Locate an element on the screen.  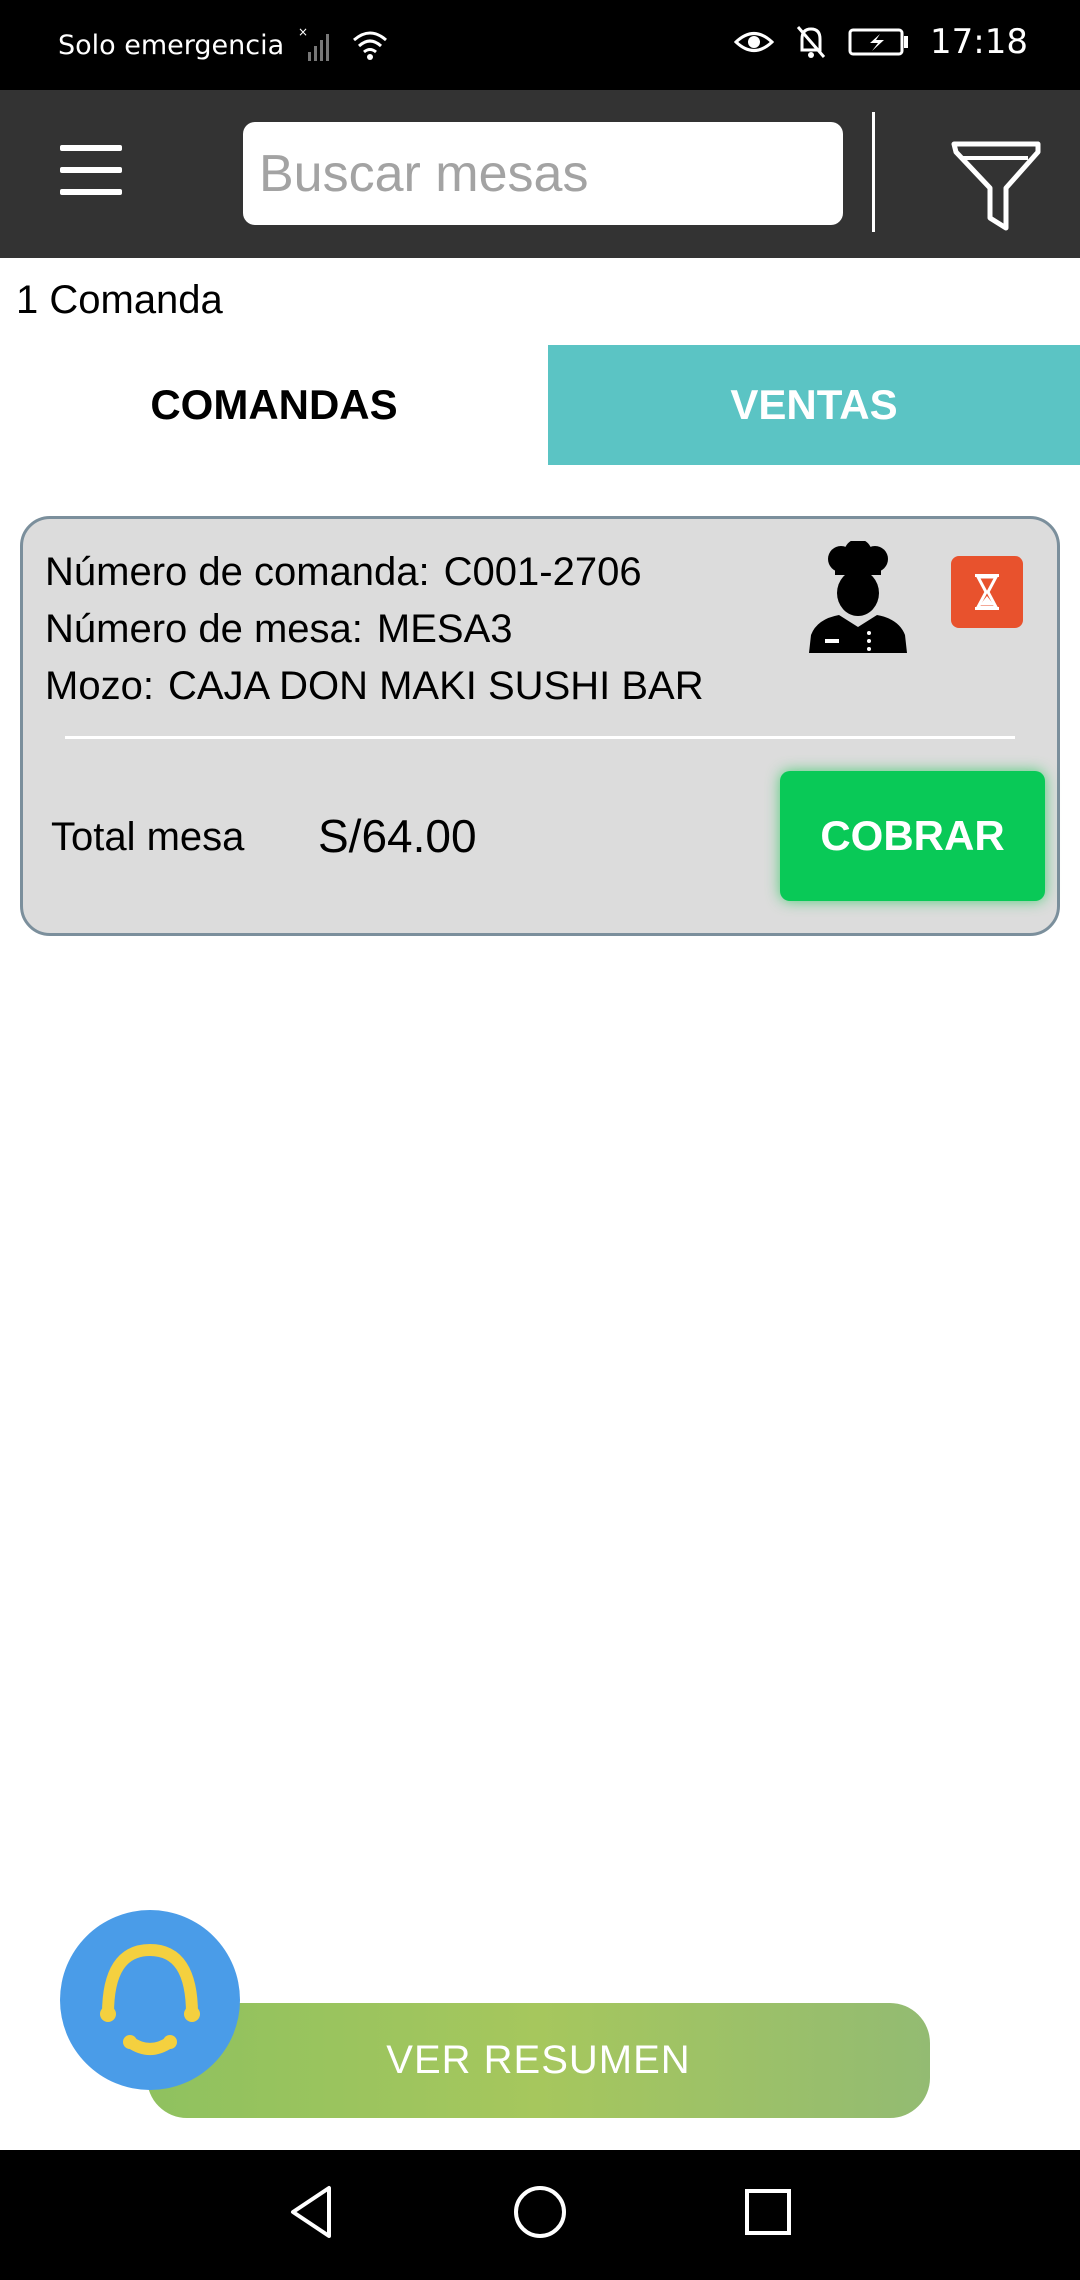
home-icon is located at coordinates (540, 2212).